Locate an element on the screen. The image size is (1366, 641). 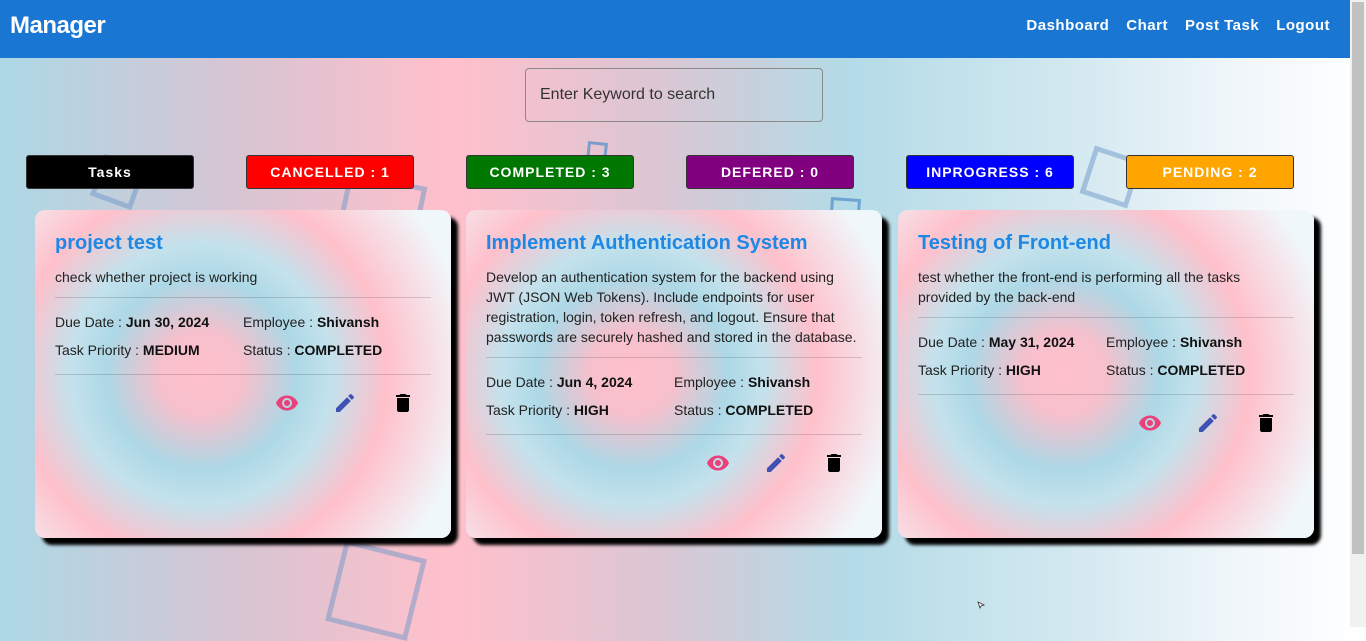
due-date-field: Due Date : Jun 30, 2024 is located at coordinates (149, 322).